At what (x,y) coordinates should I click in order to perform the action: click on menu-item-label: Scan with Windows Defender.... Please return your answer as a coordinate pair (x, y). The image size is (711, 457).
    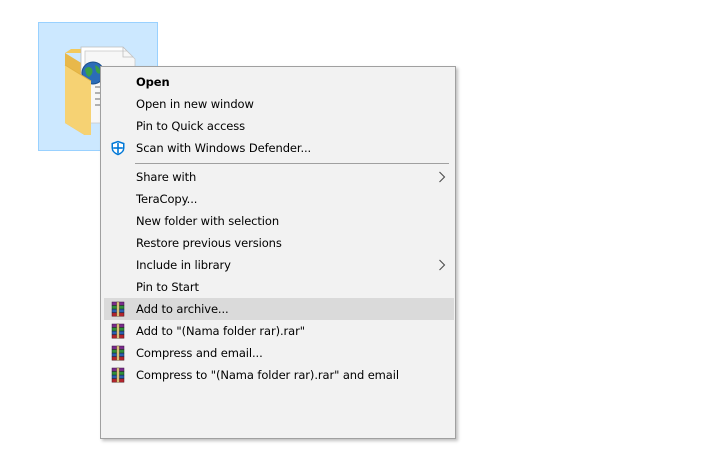
    Looking at the image, I should click on (224, 148).